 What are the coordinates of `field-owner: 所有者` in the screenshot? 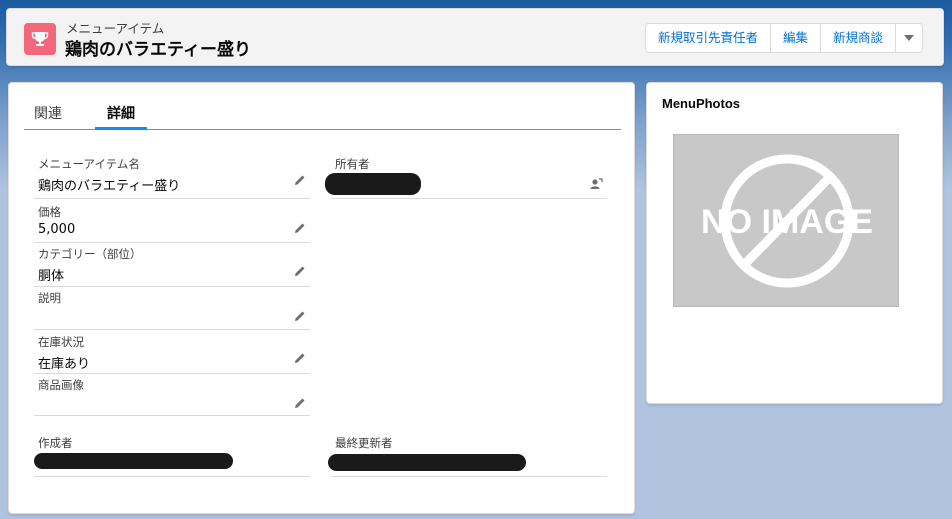 It's located at (466, 176).